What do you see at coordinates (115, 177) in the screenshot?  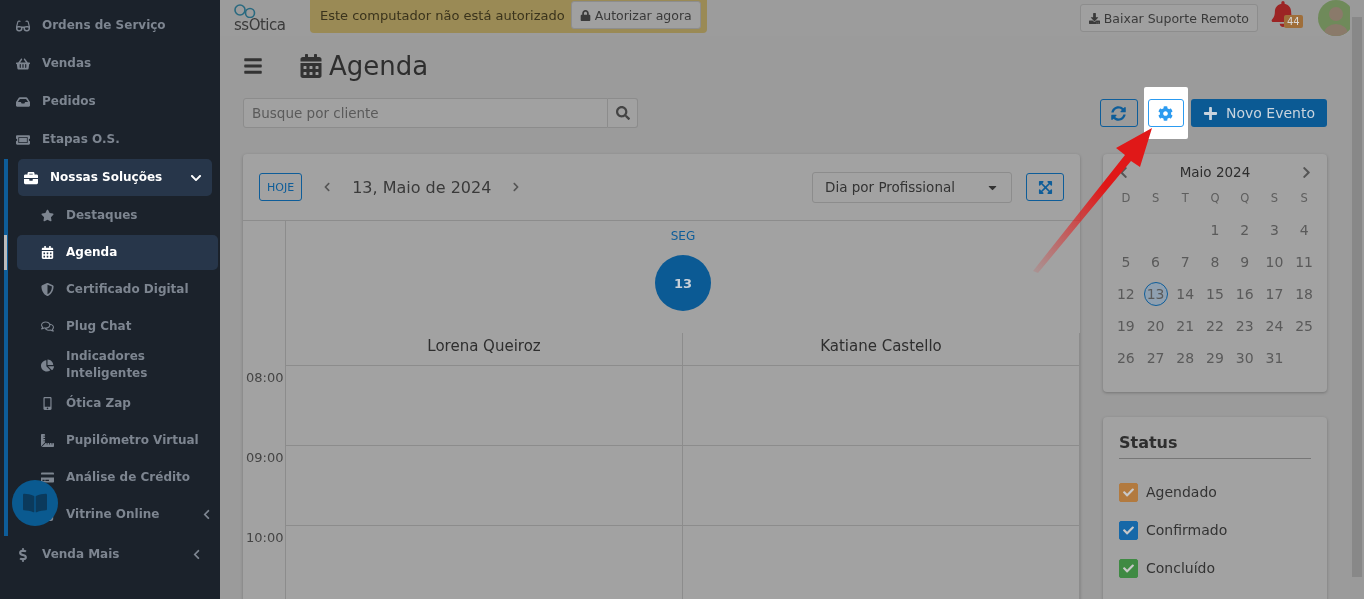 I see `sidebar-item: Nossas Soluções` at bounding box center [115, 177].